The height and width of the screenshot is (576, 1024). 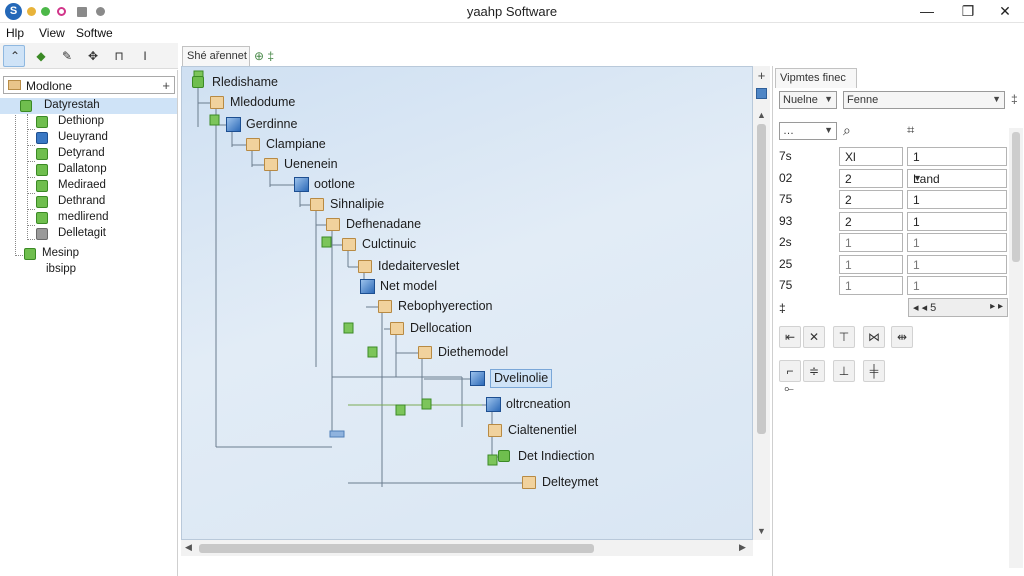 I want to click on tree-item: Ueuyrand, so click(x=88, y=138).